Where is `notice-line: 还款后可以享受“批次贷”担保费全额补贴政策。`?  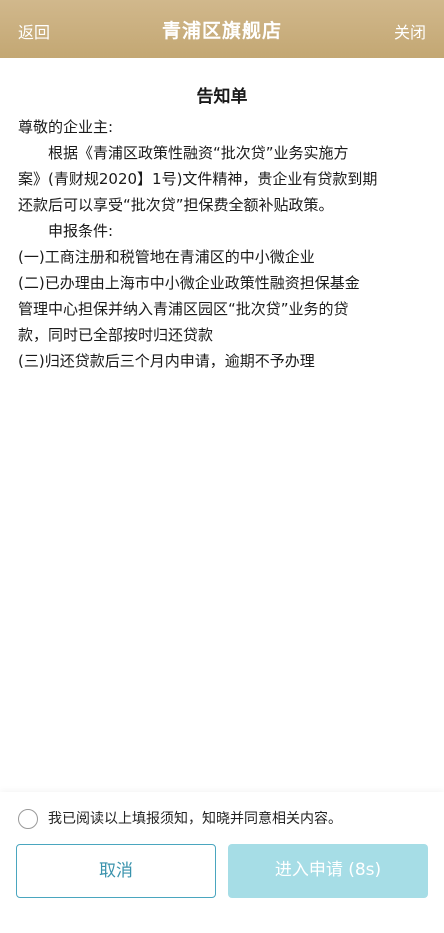
notice-line: 还款后可以享受“批次贷”担保费全额补贴政策。 is located at coordinates (176, 205).